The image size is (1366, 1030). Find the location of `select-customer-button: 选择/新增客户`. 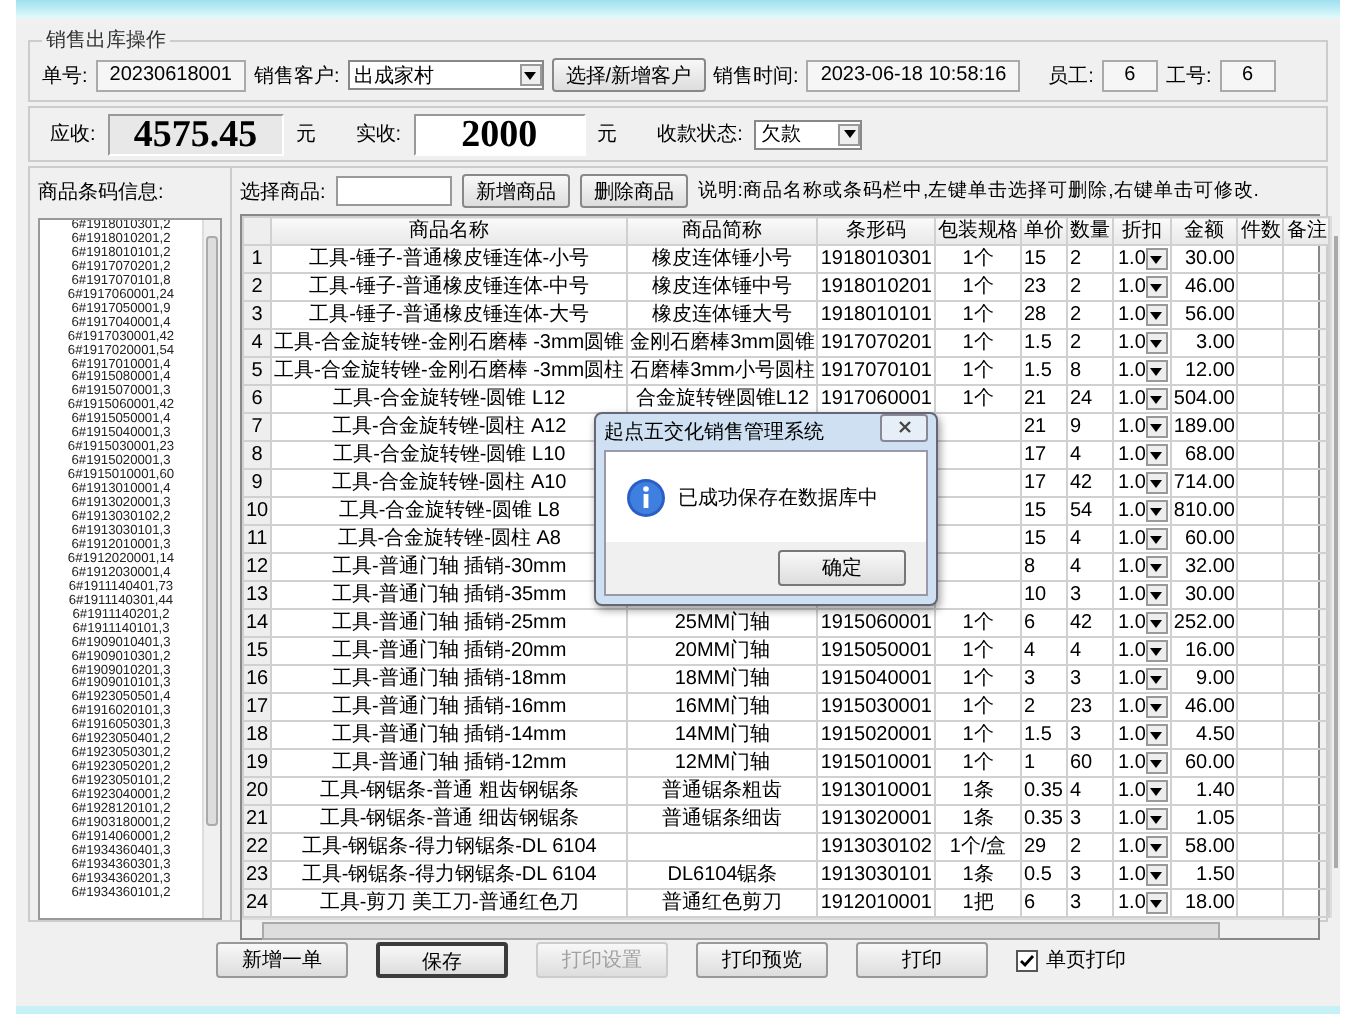

select-customer-button: 选择/新增客户 is located at coordinates (628, 75).